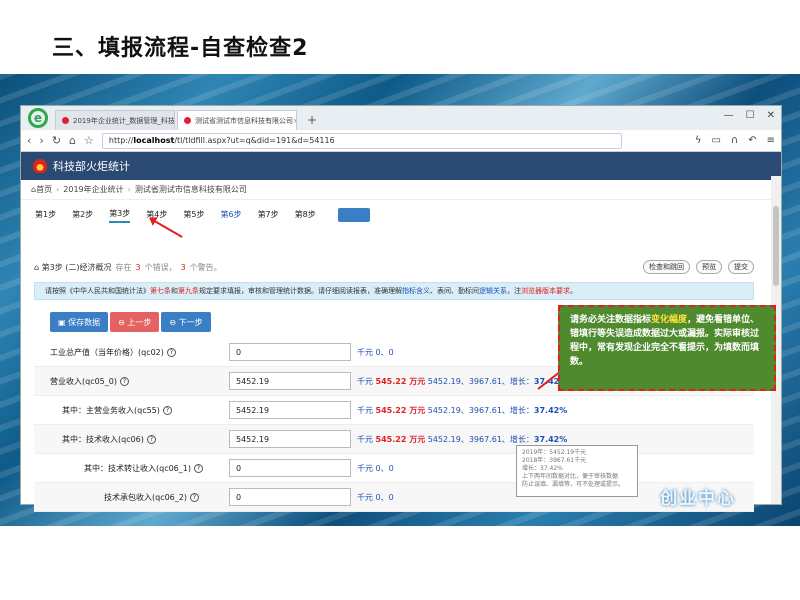 The height and width of the screenshot is (600, 800). Describe the element at coordinates (771, 115) in the screenshot. I see `close-window-icon: ✕` at that location.